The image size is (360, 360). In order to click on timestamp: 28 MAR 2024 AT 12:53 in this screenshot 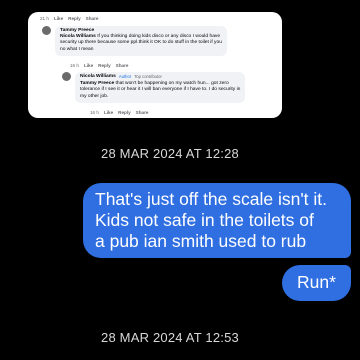, I will do `click(170, 337)`.